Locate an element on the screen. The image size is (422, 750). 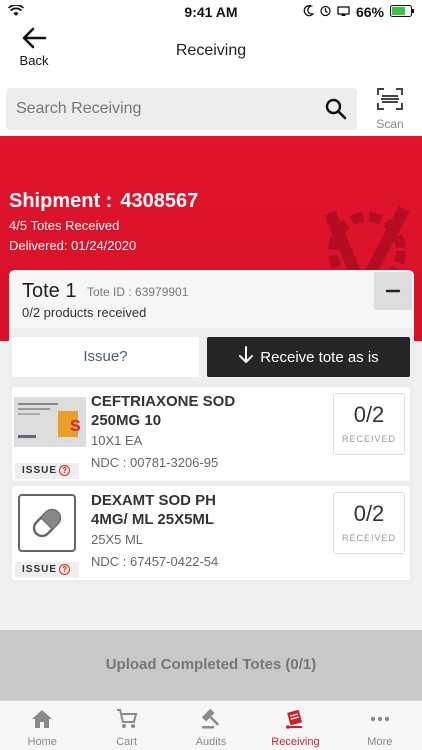
receiving-icon is located at coordinates (295, 721).